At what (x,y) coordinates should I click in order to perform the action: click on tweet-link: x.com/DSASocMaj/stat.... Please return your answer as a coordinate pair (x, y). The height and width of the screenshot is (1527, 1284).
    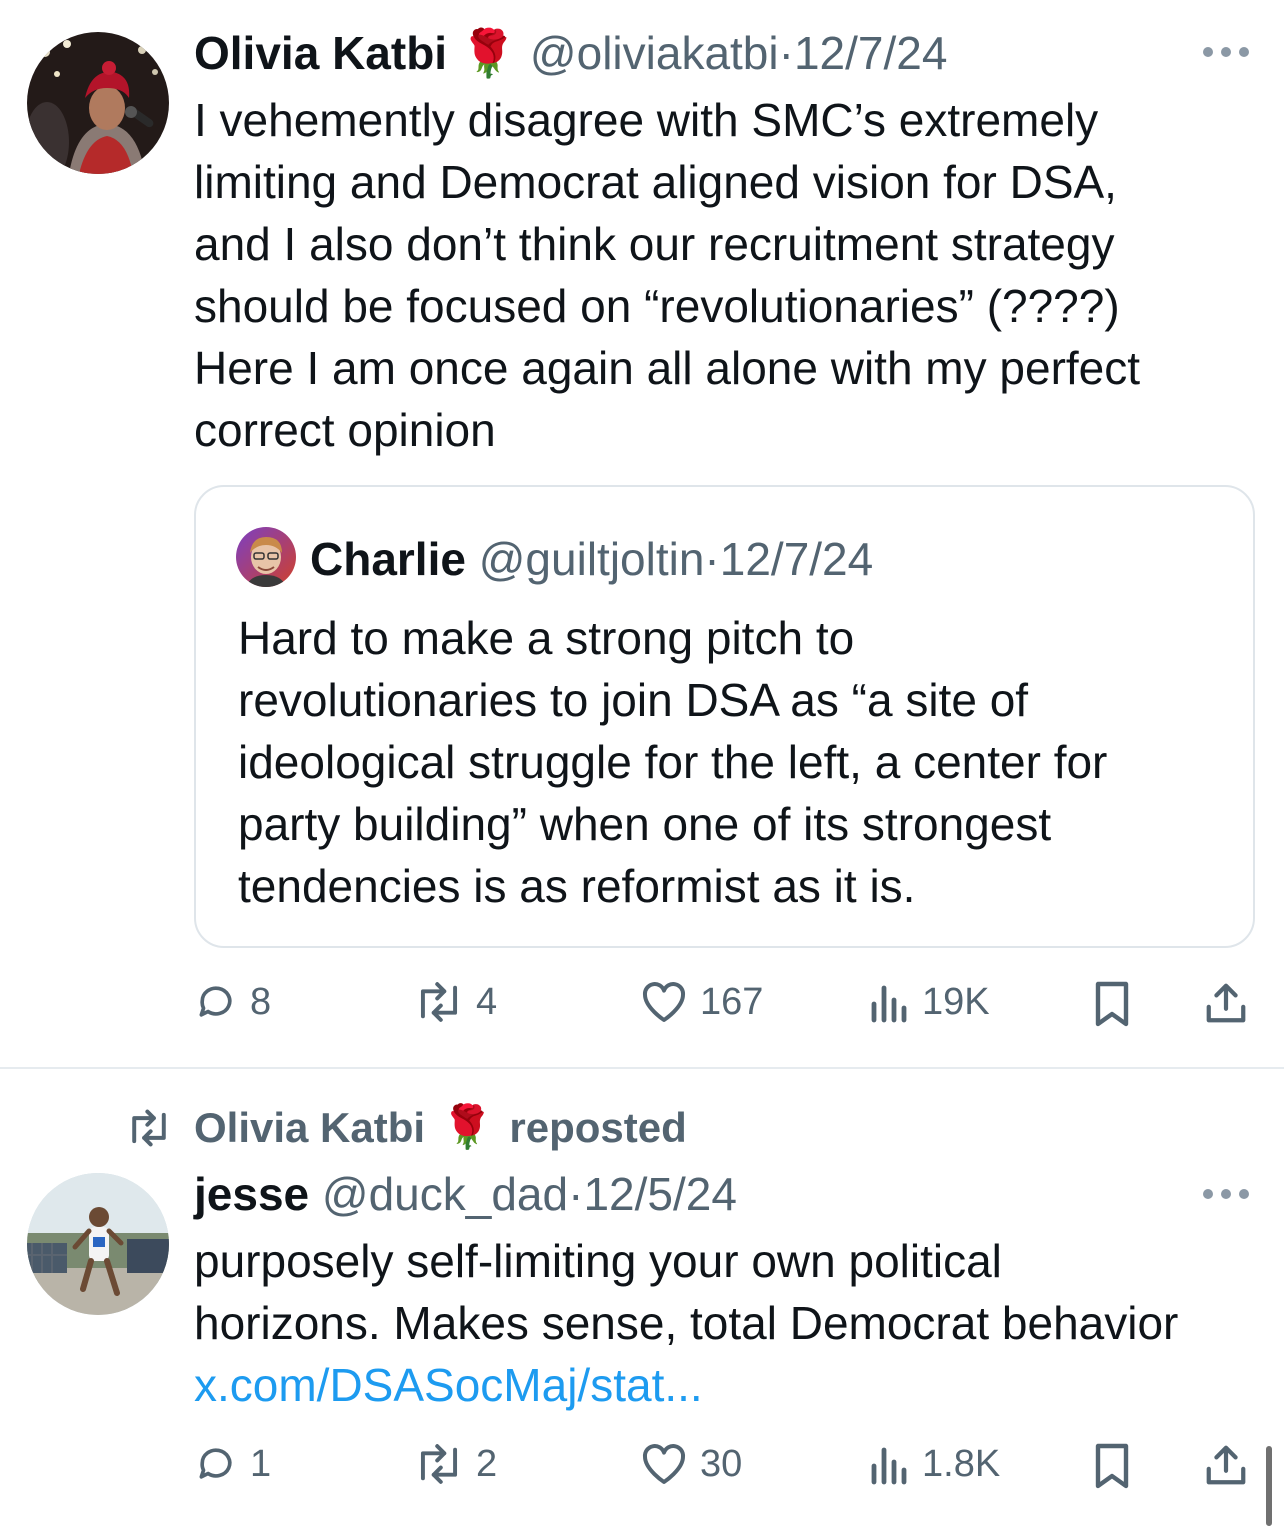
    Looking at the image, I should click on (729, 1385).